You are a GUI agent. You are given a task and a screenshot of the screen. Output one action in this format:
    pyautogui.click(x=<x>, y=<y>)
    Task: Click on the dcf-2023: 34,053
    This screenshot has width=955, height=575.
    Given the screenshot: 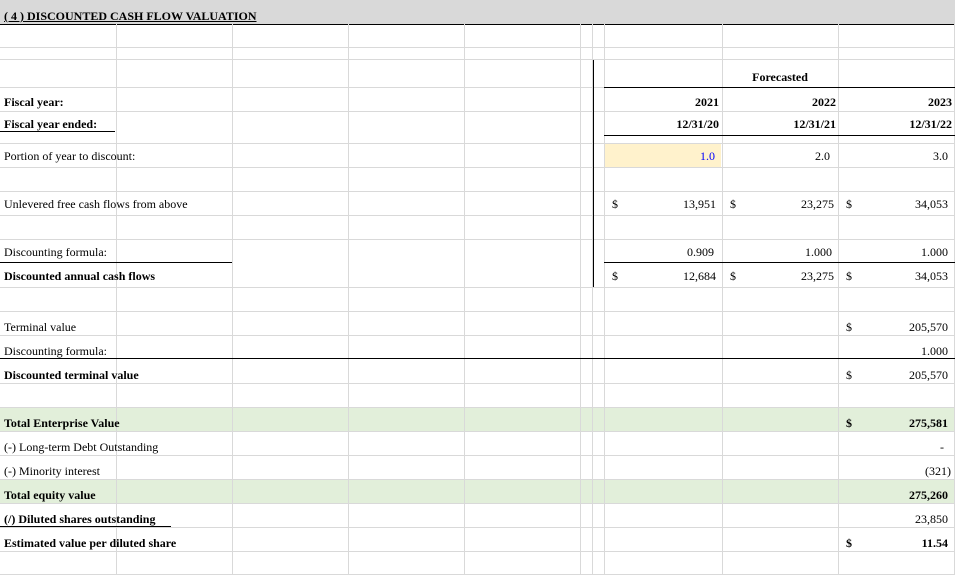 What is the action you would take?
    pyautogui.click(x=931, y=276)
    